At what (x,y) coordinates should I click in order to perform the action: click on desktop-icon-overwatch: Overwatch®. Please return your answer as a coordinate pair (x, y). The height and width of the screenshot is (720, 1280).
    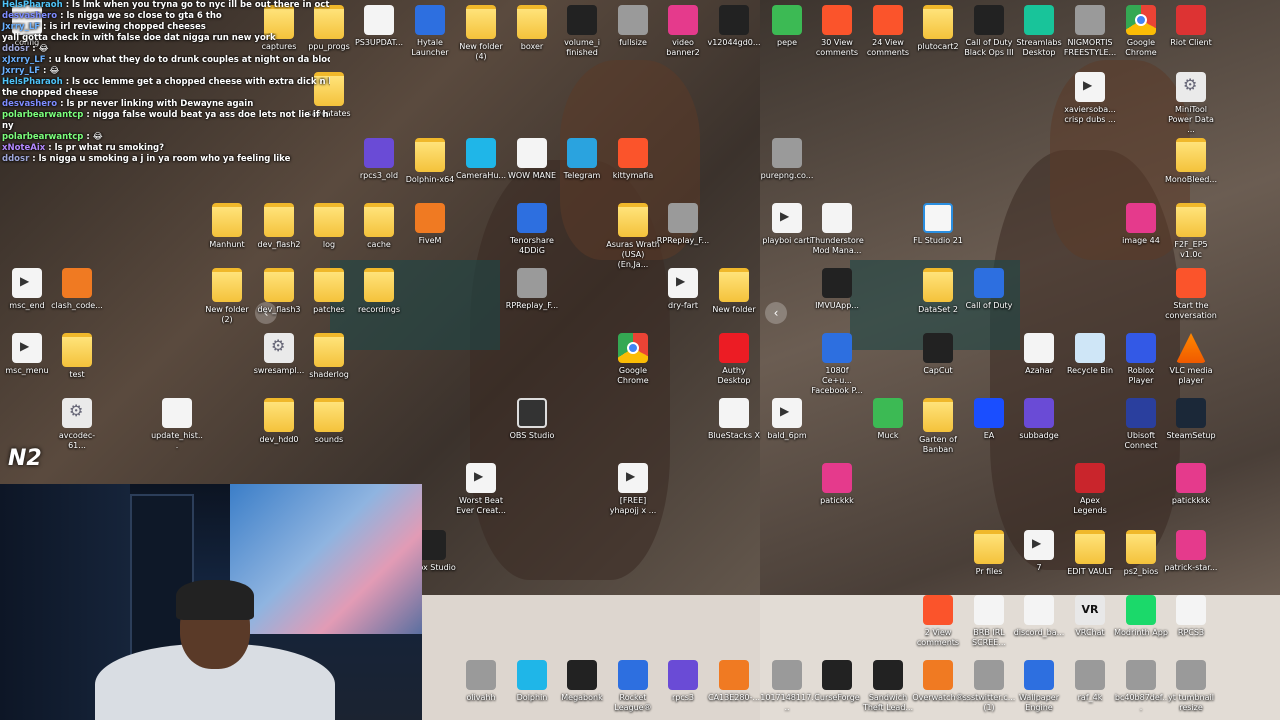
    Looking at the image, I should click on (938, 681).